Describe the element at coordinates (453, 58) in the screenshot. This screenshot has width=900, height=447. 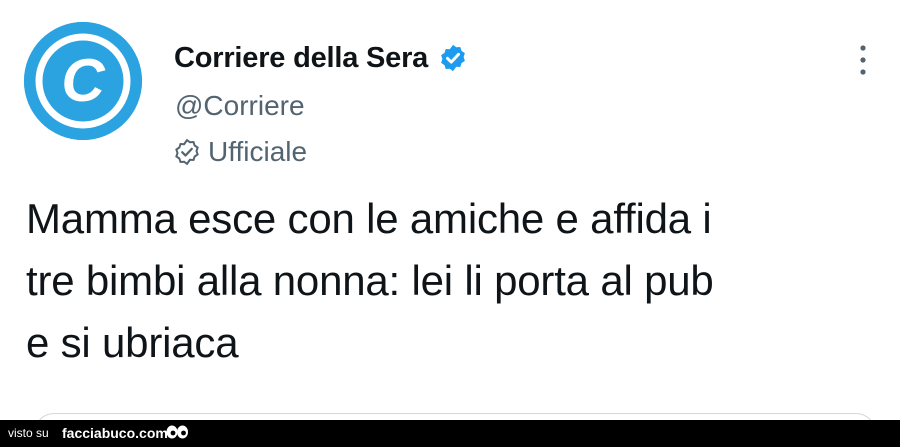
I see `verified-badge-icon` at that location.